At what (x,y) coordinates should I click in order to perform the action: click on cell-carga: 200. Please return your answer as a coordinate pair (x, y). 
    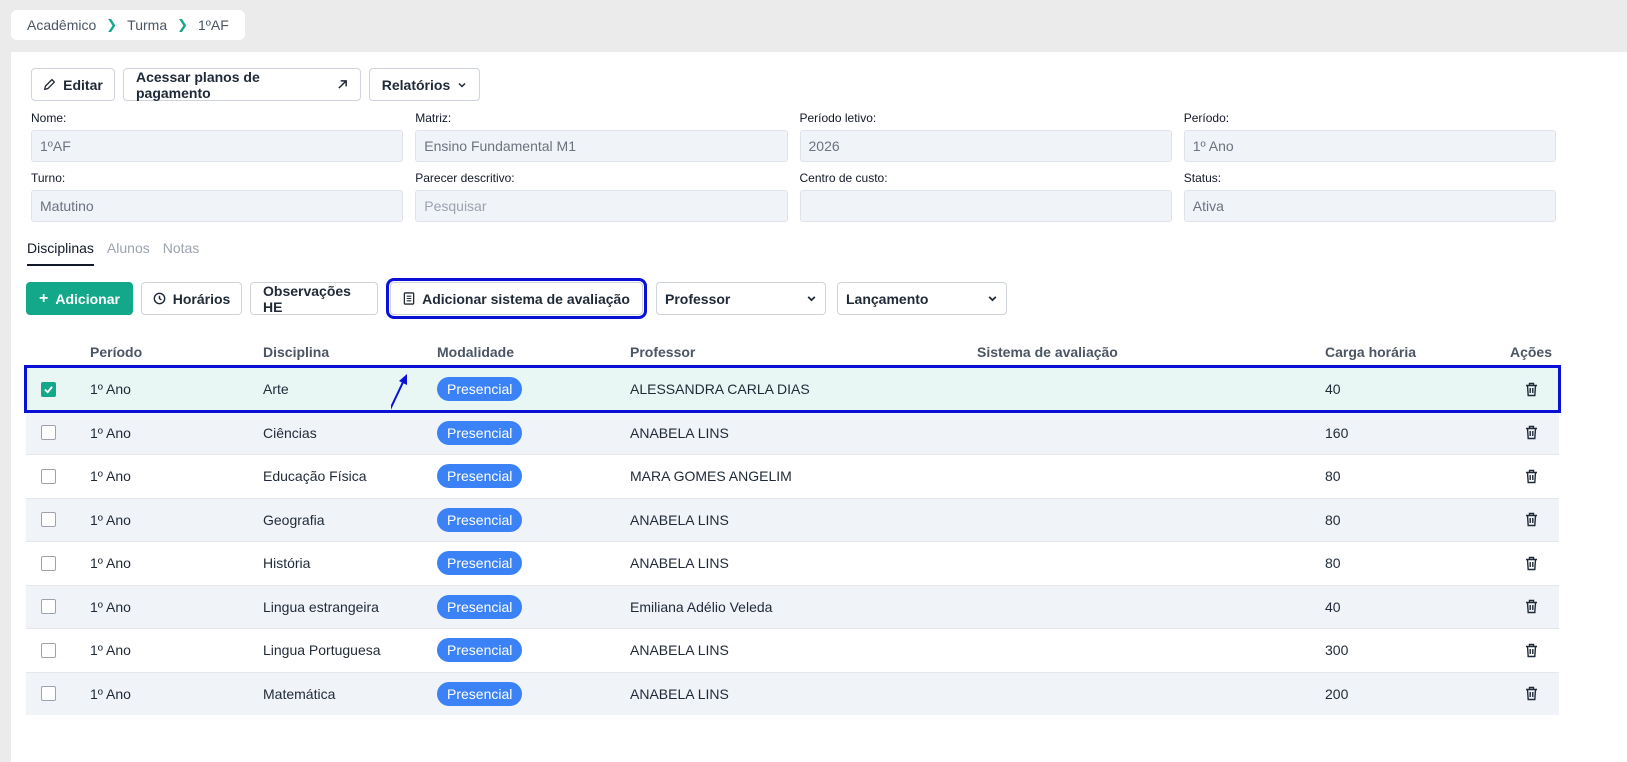
    Looking at the image, I should click on (1337, 693).